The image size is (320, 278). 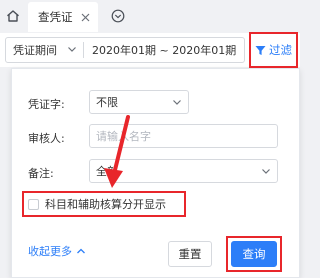 What do you see at coordinates (139, 102) in the screenshot?
I see `voucher-word-select: 不限` at bounding box center [139, 102].